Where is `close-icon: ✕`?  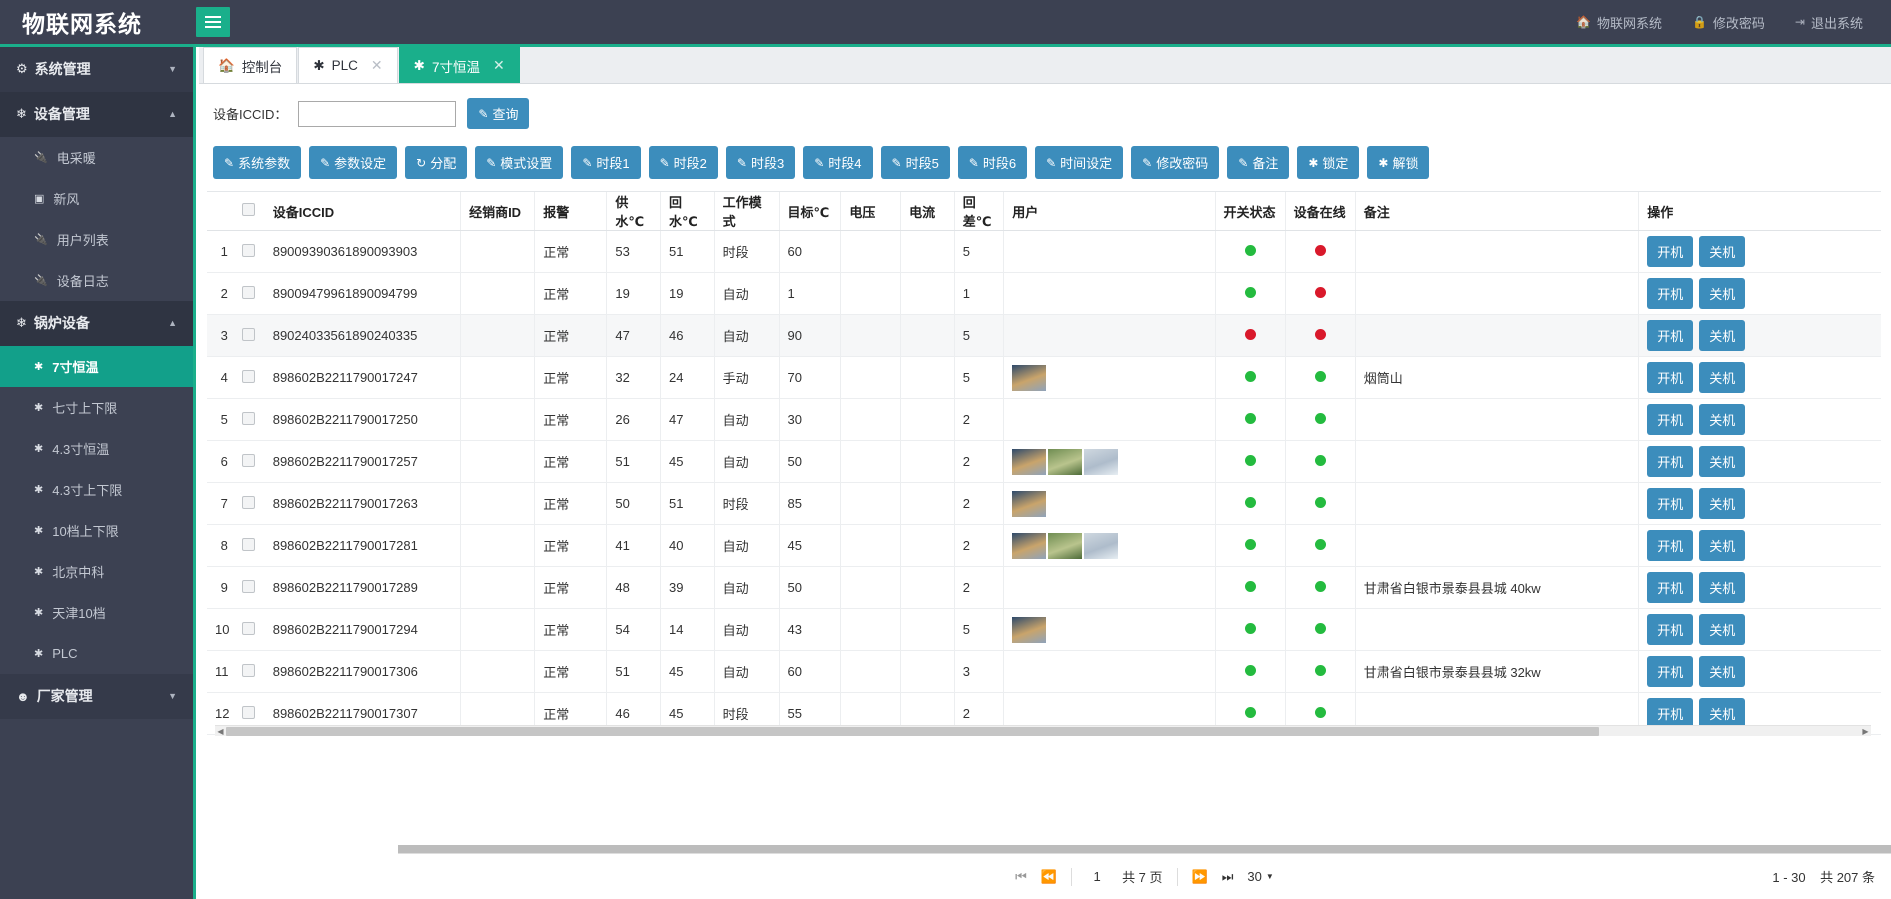
close-icon: ✕ is located at coordinates (499, 65).